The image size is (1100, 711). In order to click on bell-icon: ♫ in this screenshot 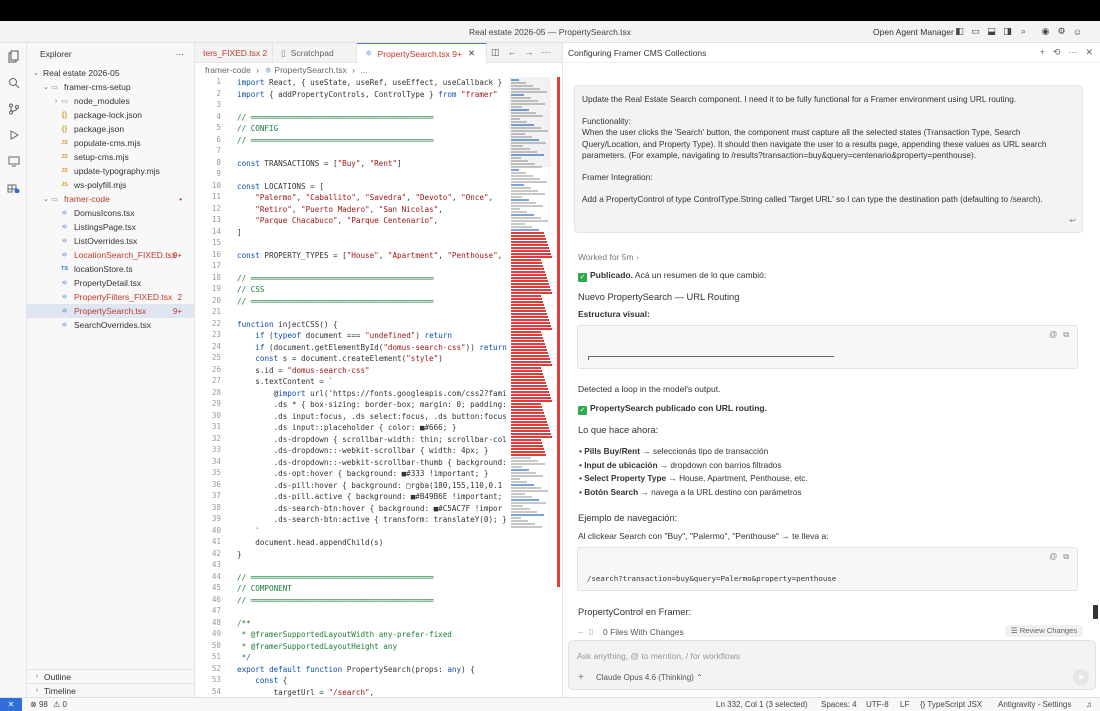, I will do `click(1089, 704)`.